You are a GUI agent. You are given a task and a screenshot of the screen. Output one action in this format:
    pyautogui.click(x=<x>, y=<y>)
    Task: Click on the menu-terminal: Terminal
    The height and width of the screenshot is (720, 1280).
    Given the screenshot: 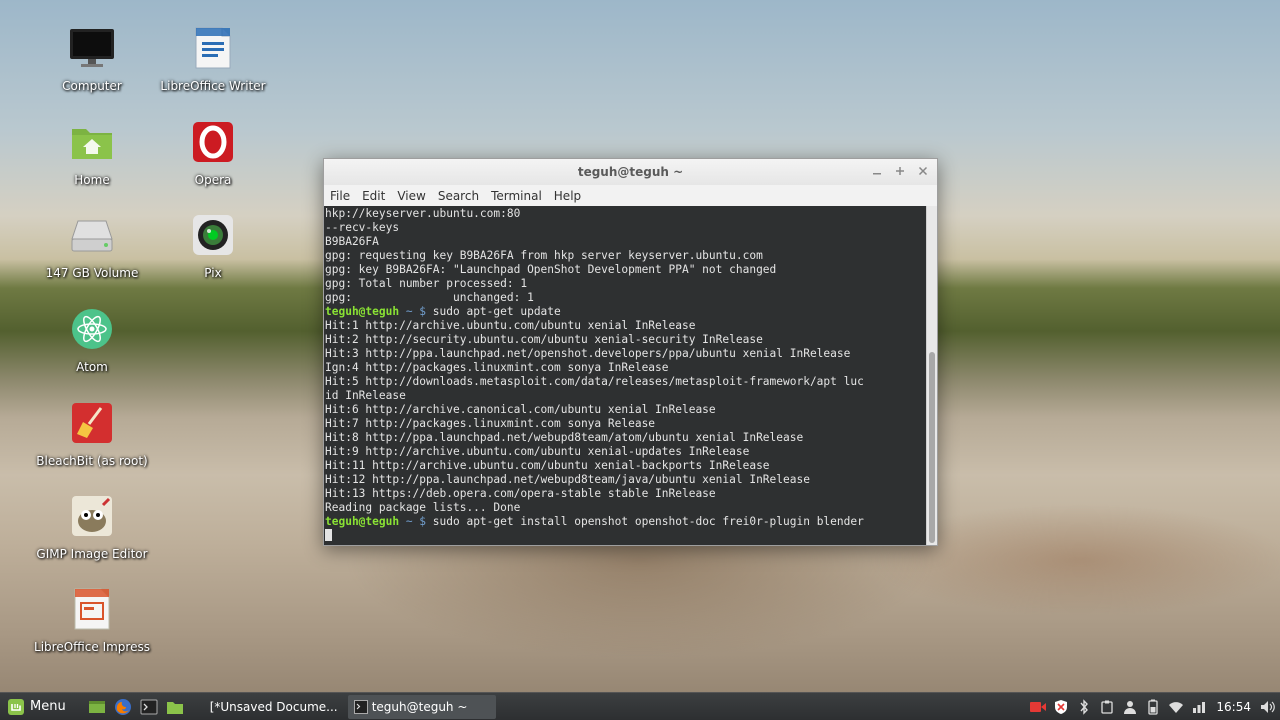 What is the action you would take?
    pyautogui.click(x=516, y=196)
    